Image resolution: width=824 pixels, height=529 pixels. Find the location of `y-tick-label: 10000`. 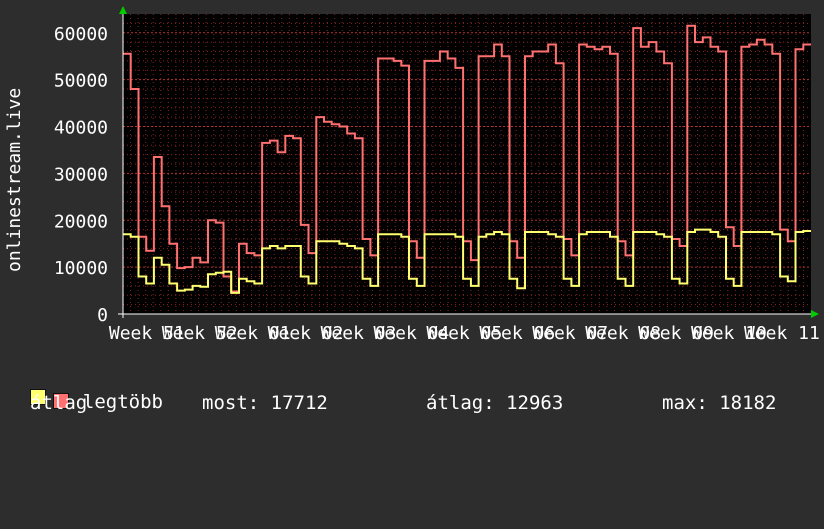

y-tick-label: 10000 is located at coordinates (81, 268).